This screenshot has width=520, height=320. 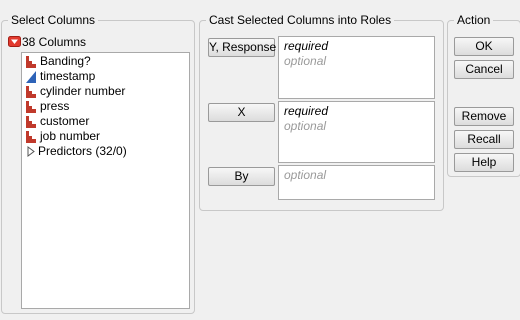 I want to click on help-button: Help, so click(x=484, y=162).